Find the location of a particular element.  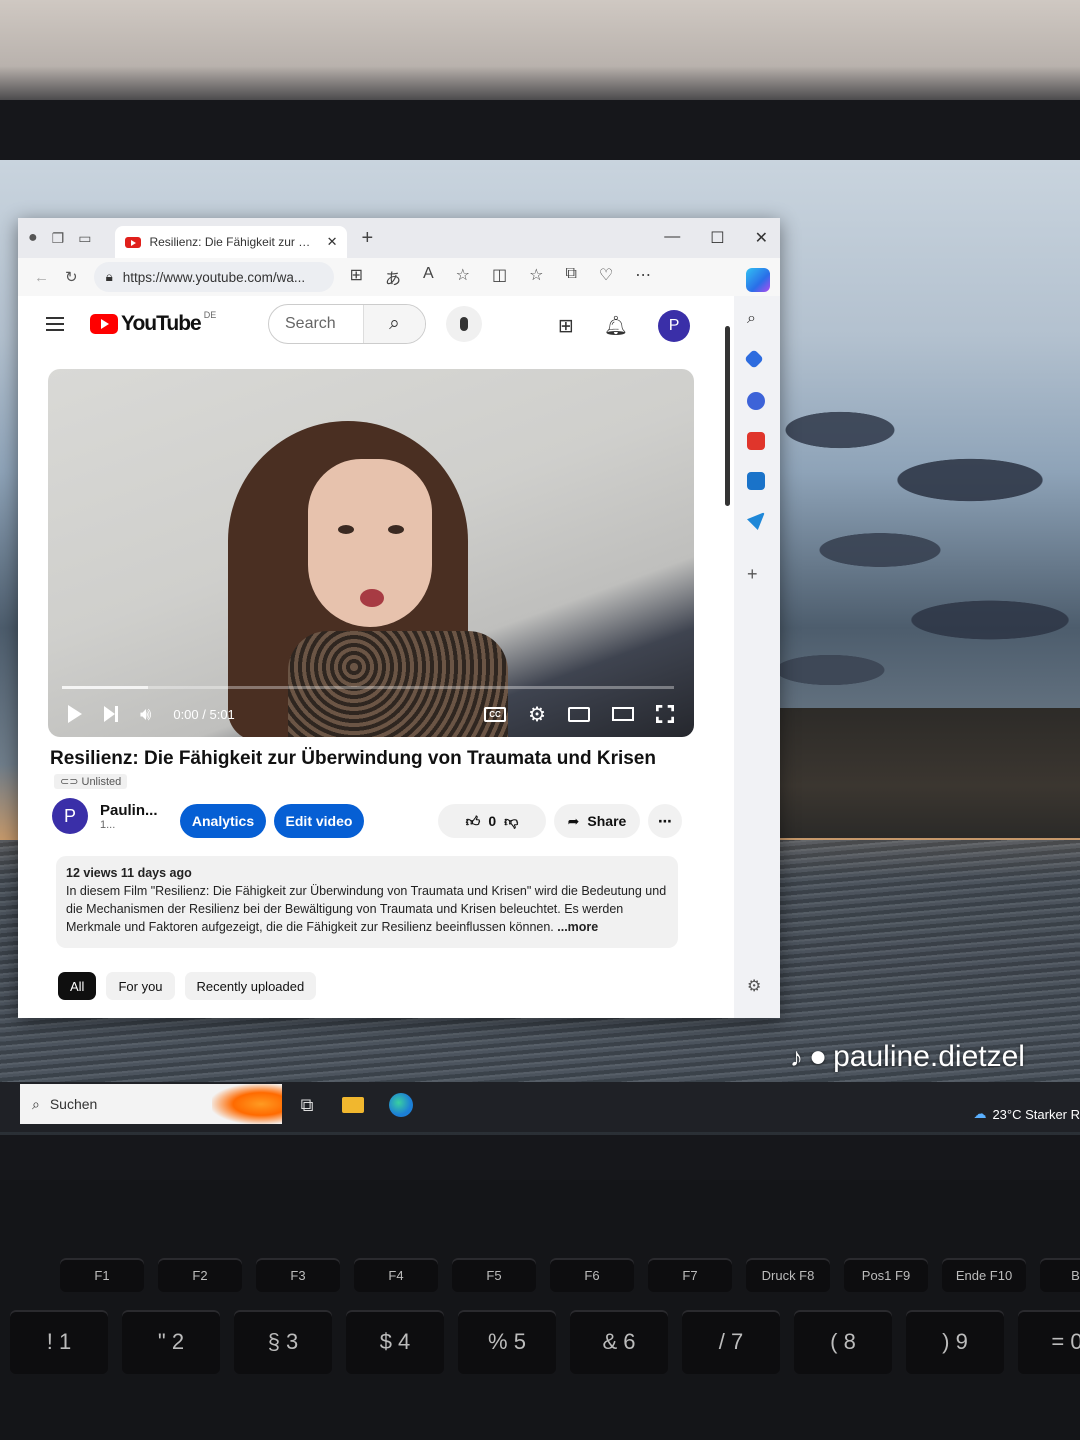

back-icon: ← is located at coordinates (41, 277).